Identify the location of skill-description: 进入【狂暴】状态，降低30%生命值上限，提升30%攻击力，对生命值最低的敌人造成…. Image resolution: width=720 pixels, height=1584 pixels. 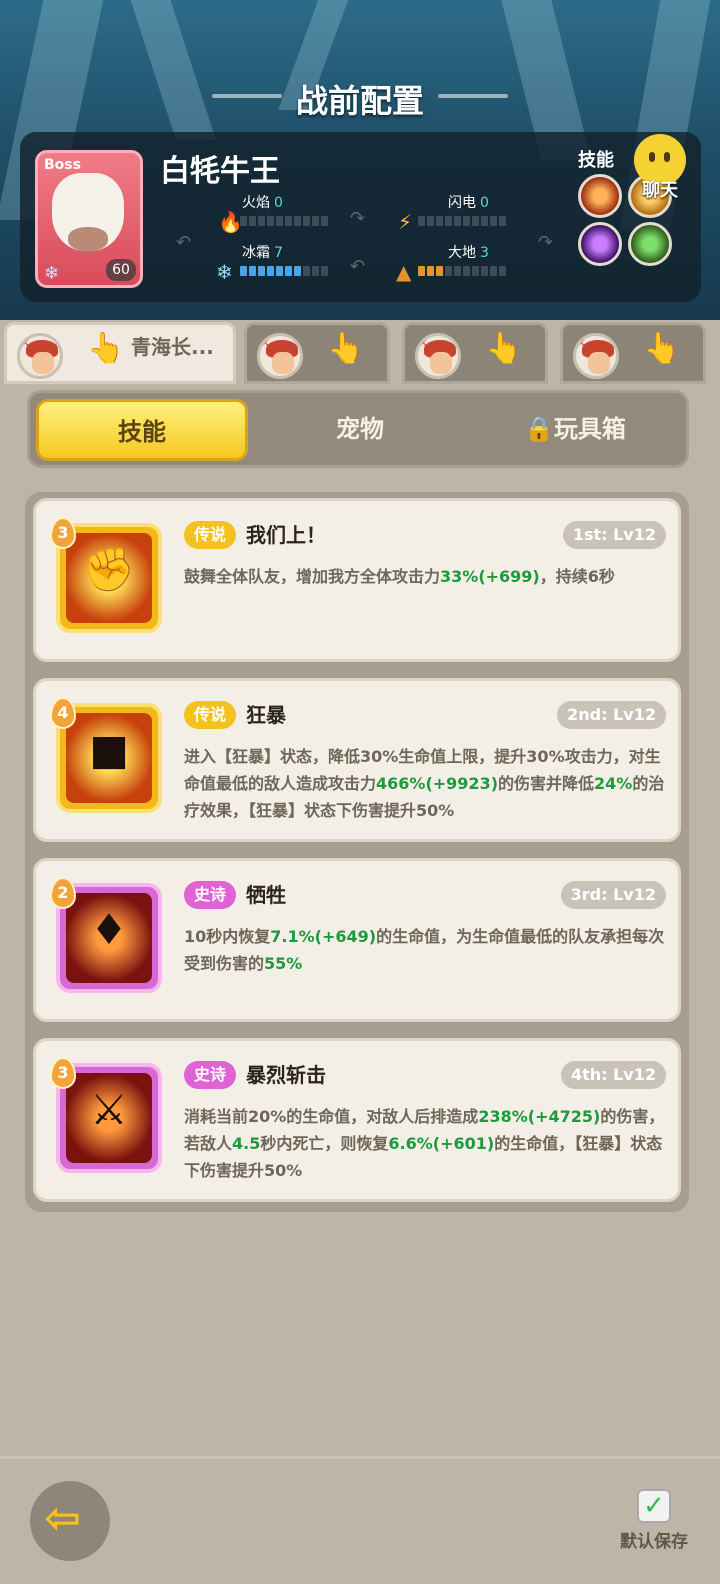
(424, 783).